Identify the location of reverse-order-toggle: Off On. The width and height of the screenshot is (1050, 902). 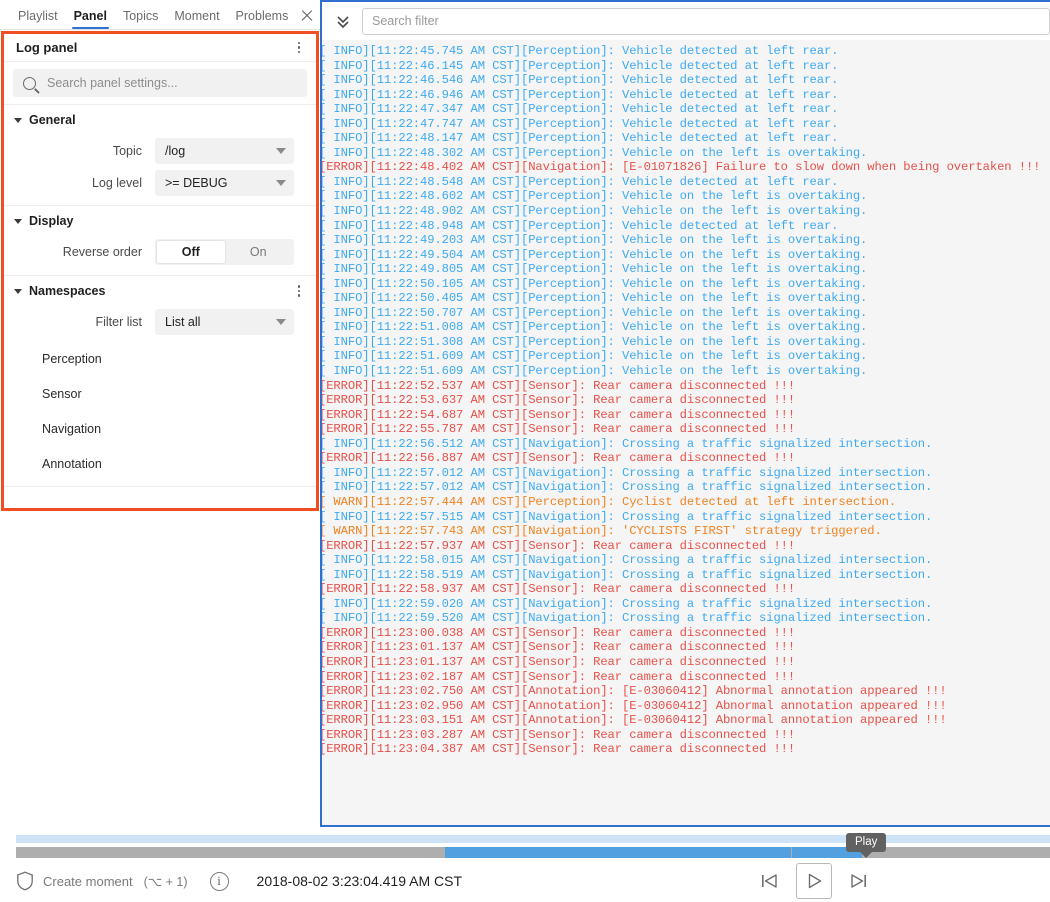
(224, 251).